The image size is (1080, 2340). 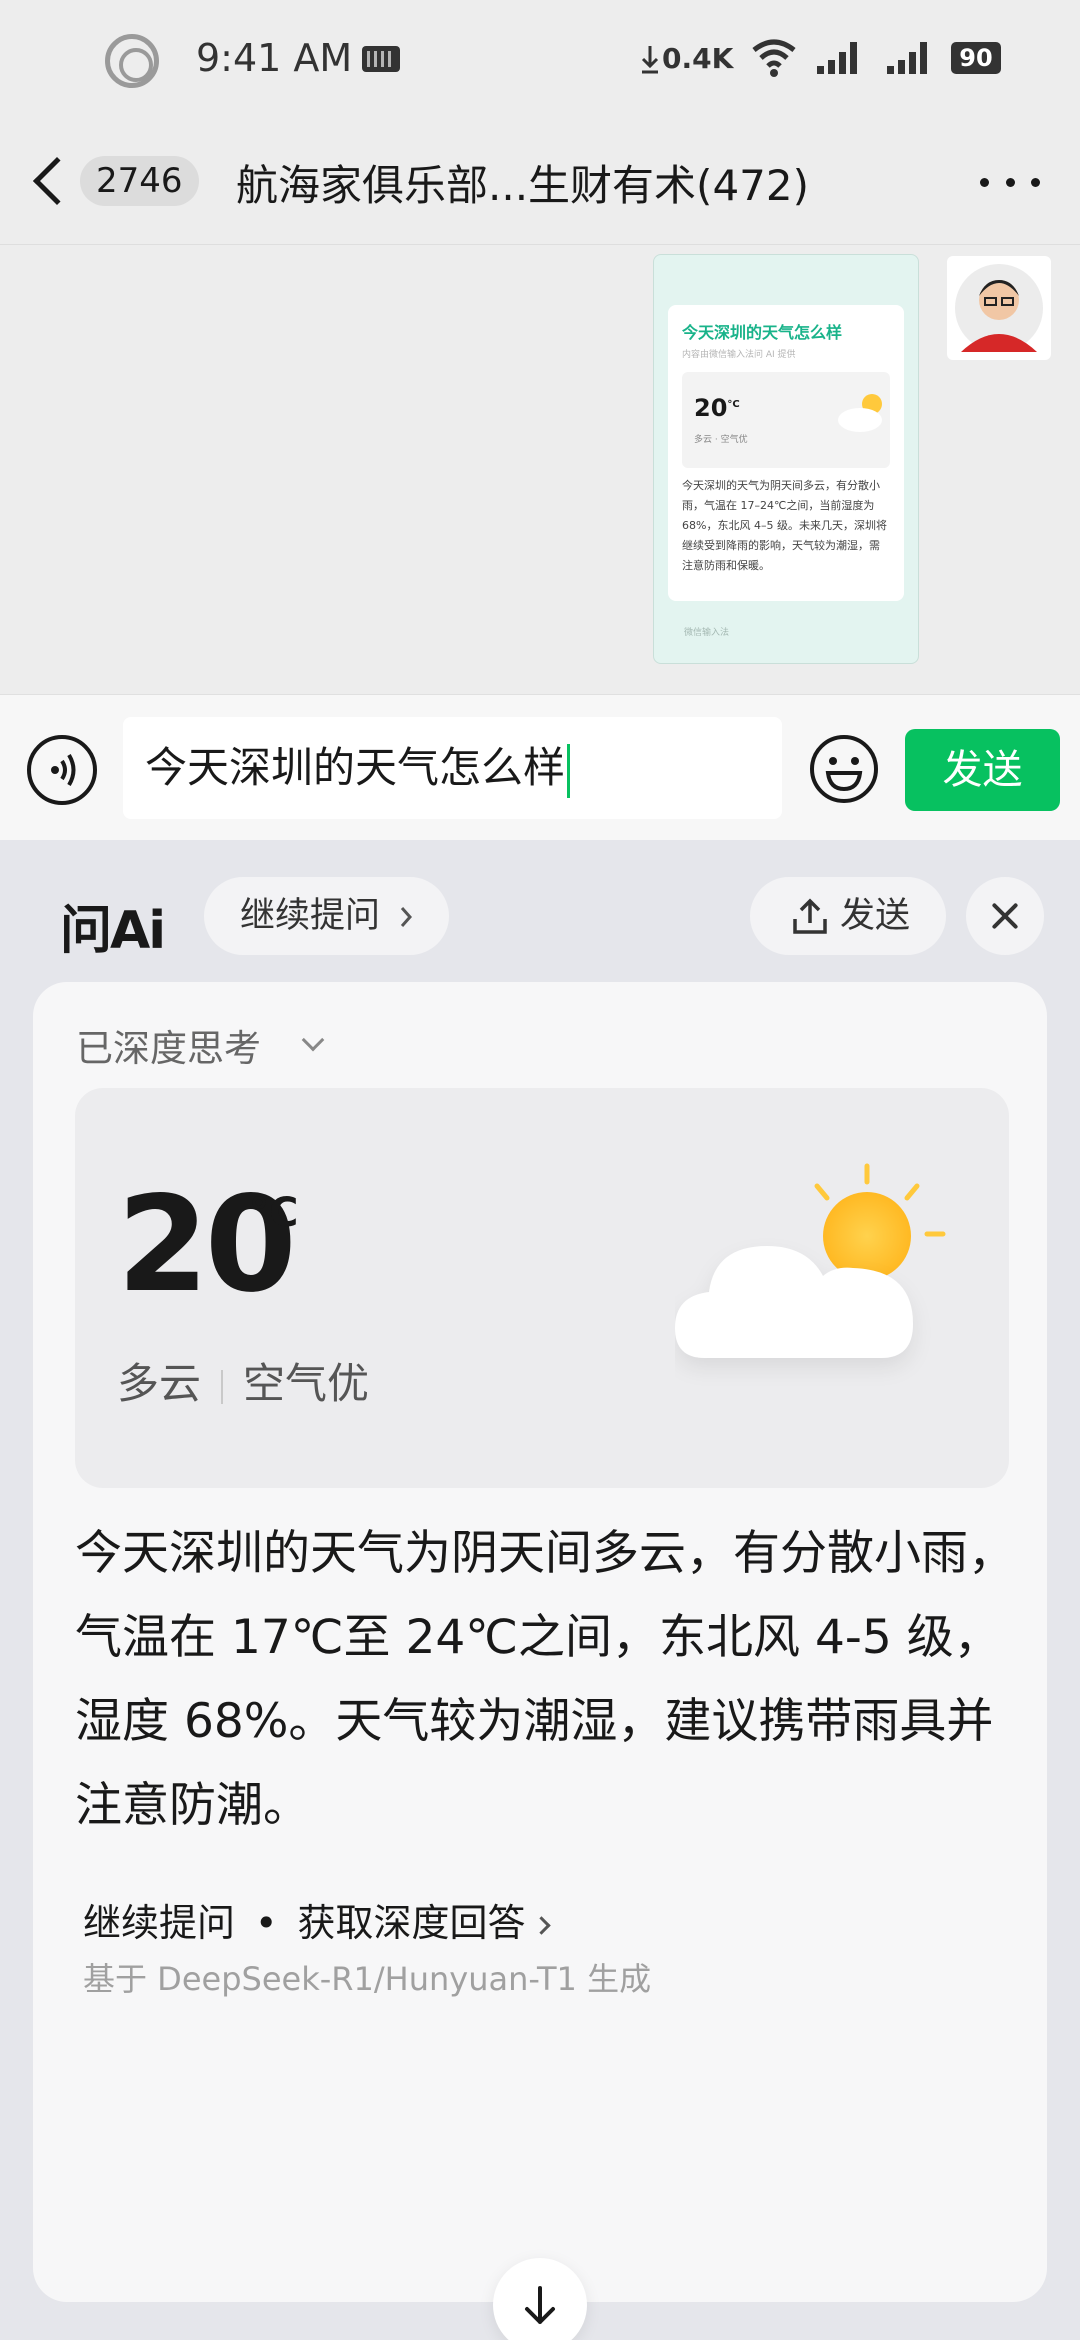 I want to click on close-icon, so click(x=1005, y=916).